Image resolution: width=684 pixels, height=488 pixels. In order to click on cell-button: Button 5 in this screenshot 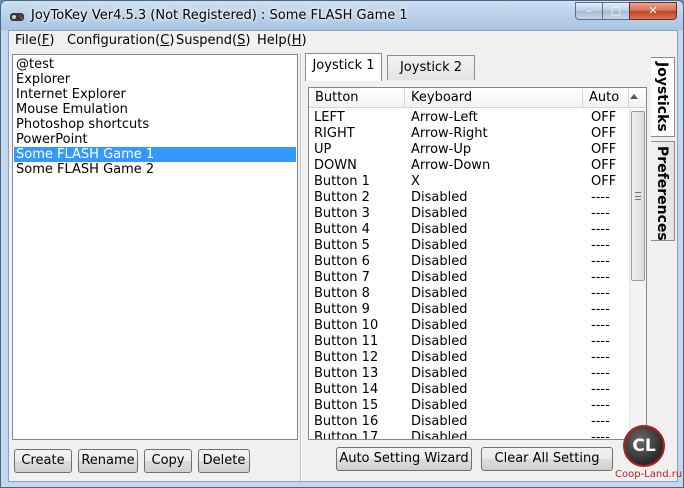, I will do `click(342, 245)`.